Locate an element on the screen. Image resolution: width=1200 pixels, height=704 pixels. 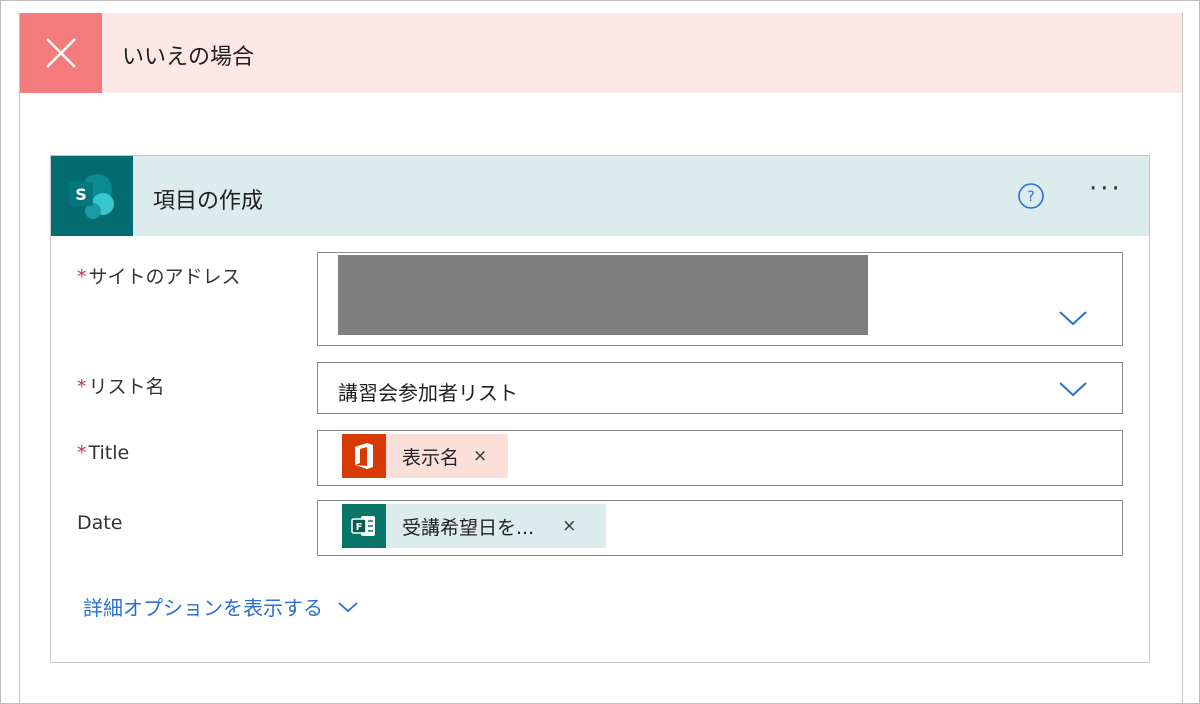
sharepoint-icon: S is located at coordinates (92, 196).